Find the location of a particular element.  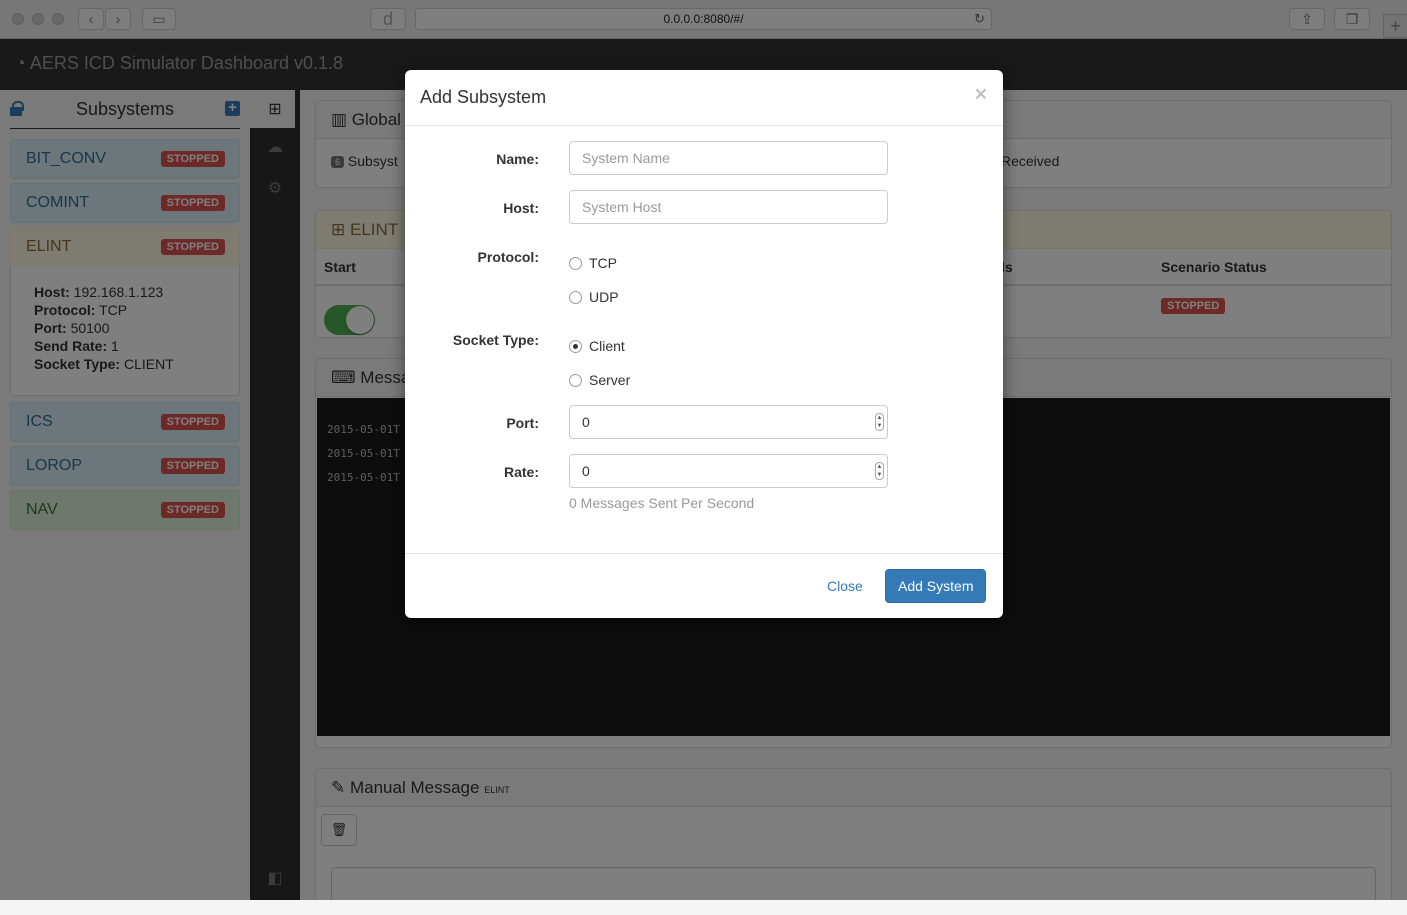

protocol-tcp-label: TCP is located at coordinates (603, 263).